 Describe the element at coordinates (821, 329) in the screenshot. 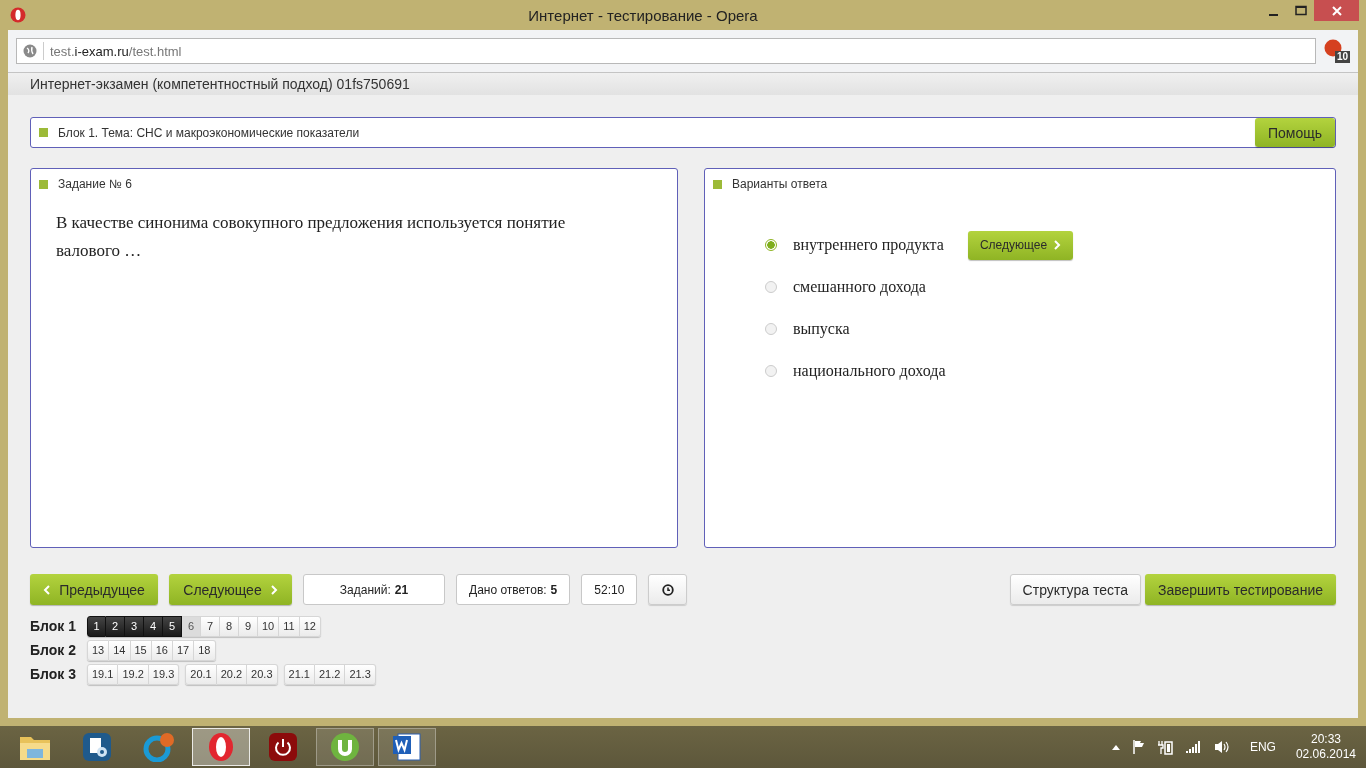

I see `answer-option: выпуска` at that location.